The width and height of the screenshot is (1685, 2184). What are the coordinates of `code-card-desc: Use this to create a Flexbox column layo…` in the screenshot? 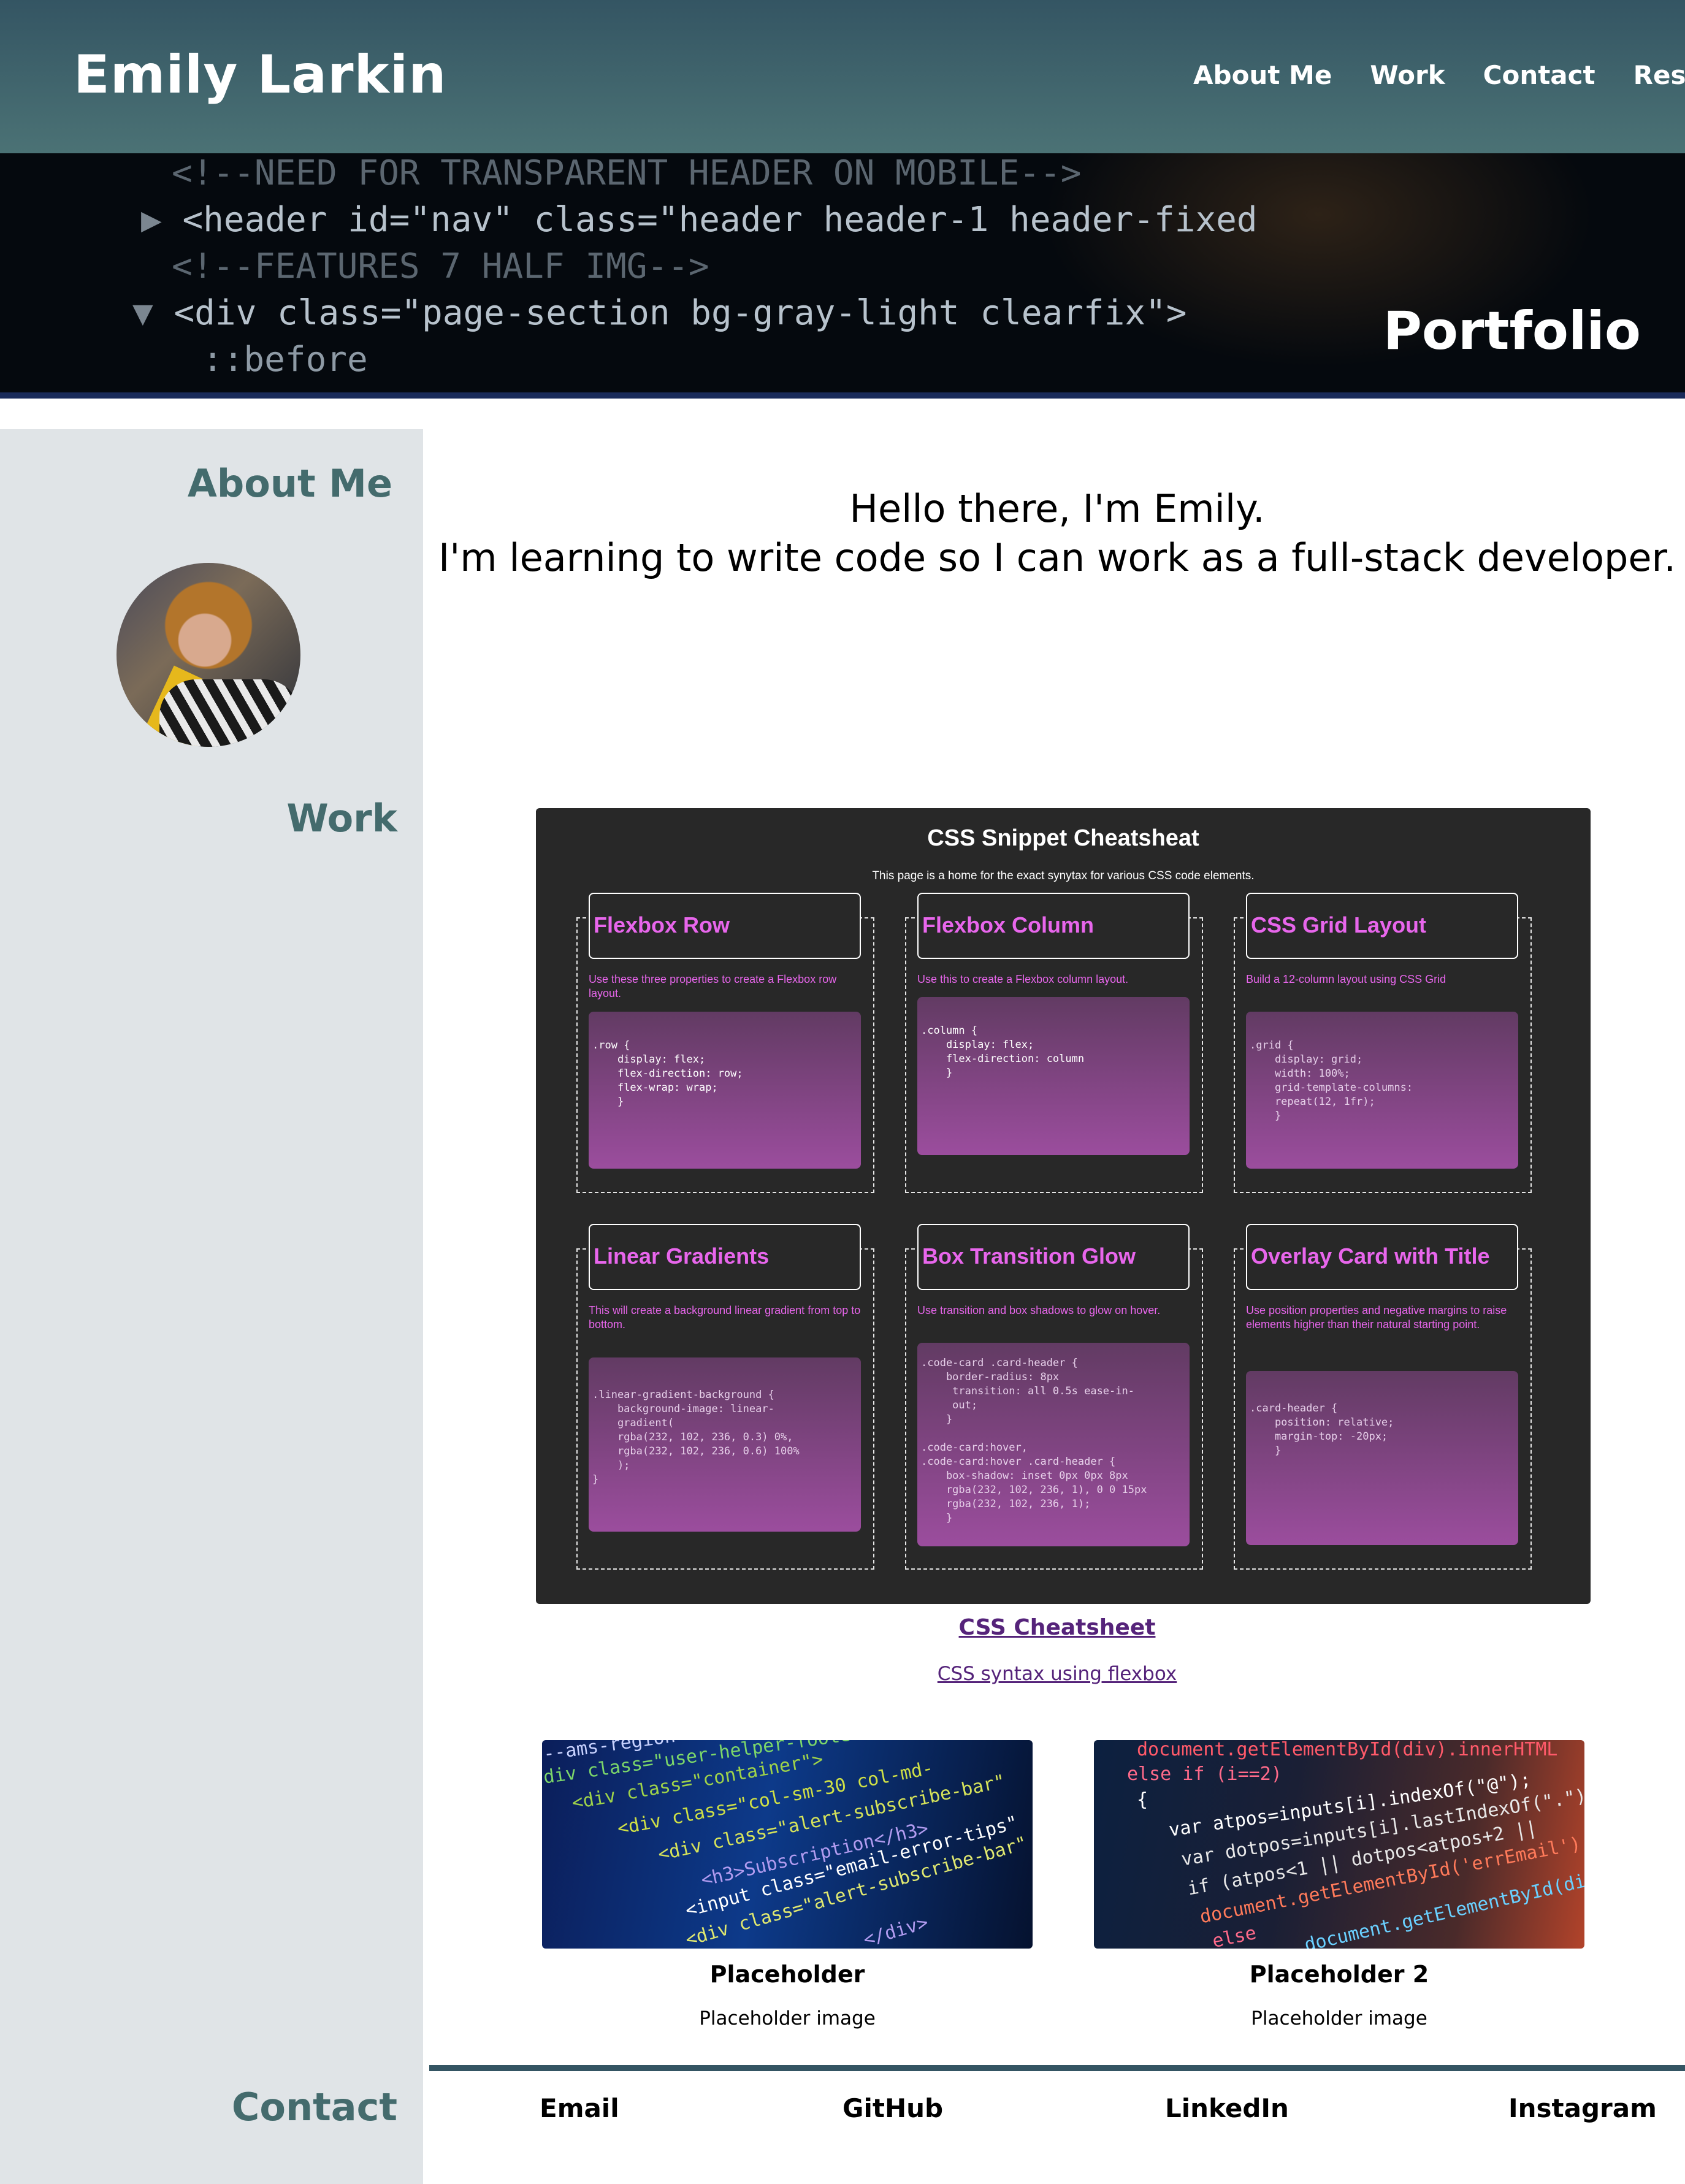 It's located at (1023, 979).